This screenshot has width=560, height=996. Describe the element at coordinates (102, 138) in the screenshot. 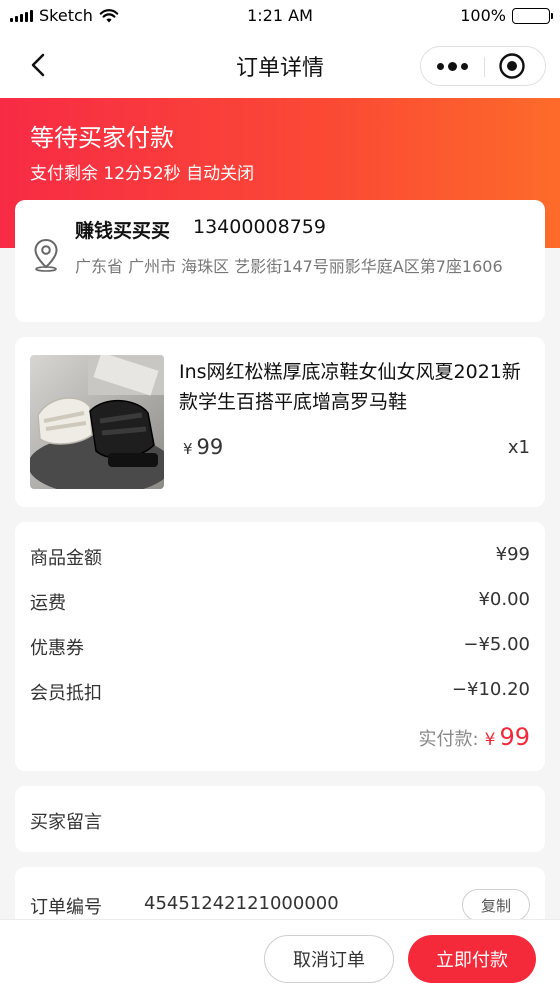

I see `order-status-title: 等待买家付款` at that location.